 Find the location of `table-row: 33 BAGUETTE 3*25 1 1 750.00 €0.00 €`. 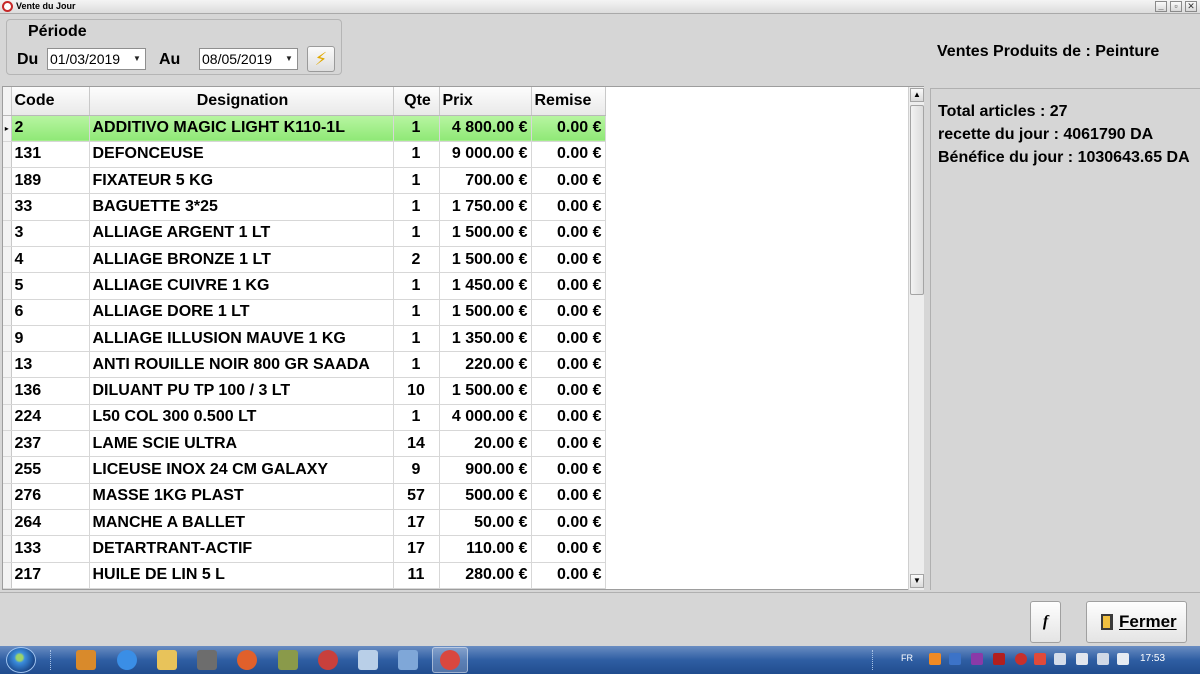

table-row: 33 BAGUETTE 3*25 1 1 750.00 €0.00 € is located at coordinates (304, 207).